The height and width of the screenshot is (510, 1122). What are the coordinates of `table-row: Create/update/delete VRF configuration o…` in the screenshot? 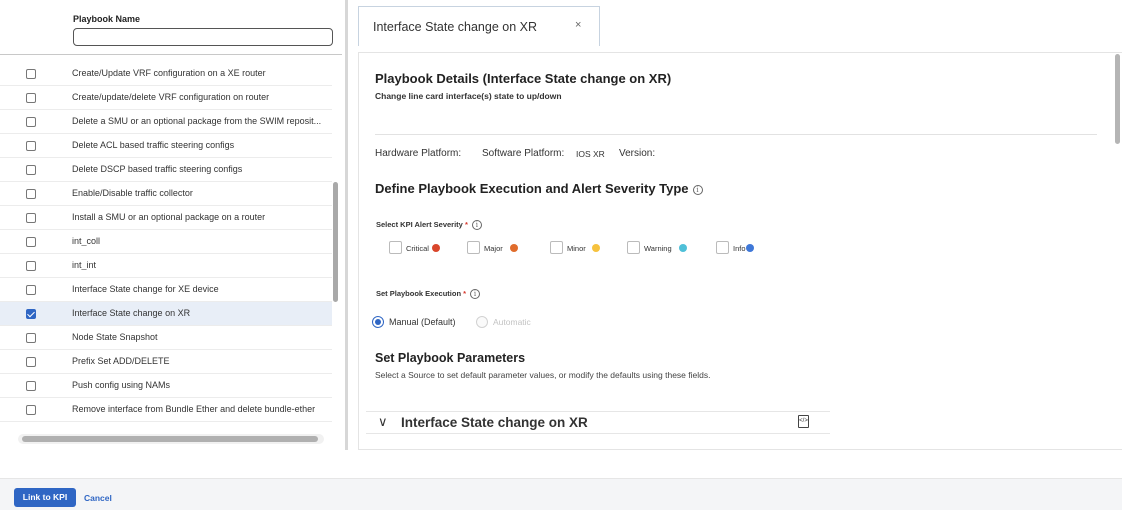 It's located at (166, 98).